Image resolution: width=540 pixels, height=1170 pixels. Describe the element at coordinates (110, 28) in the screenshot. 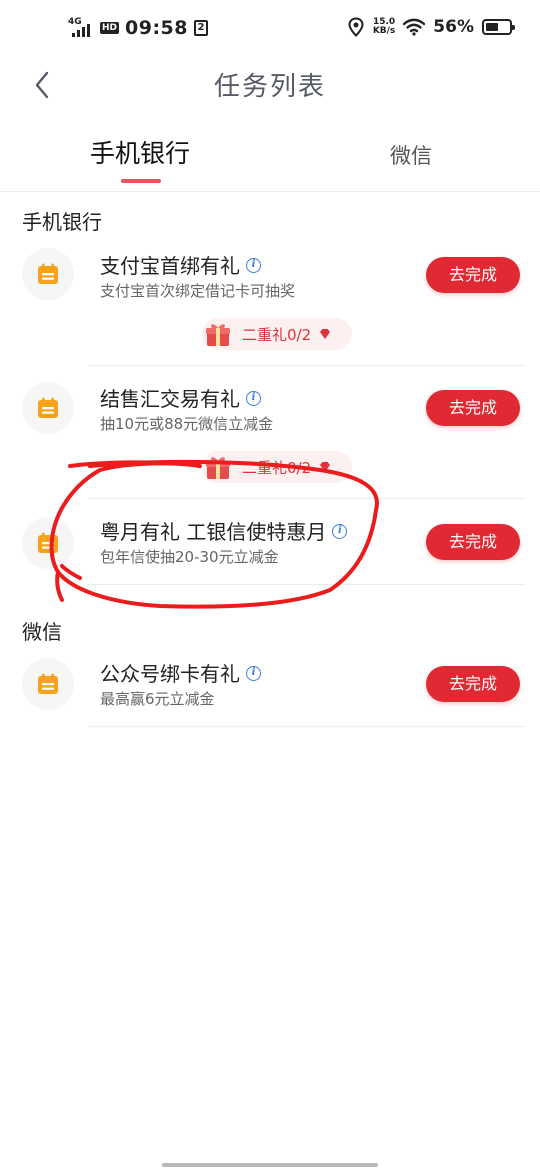

I see `hd-badge: HD` at that location.